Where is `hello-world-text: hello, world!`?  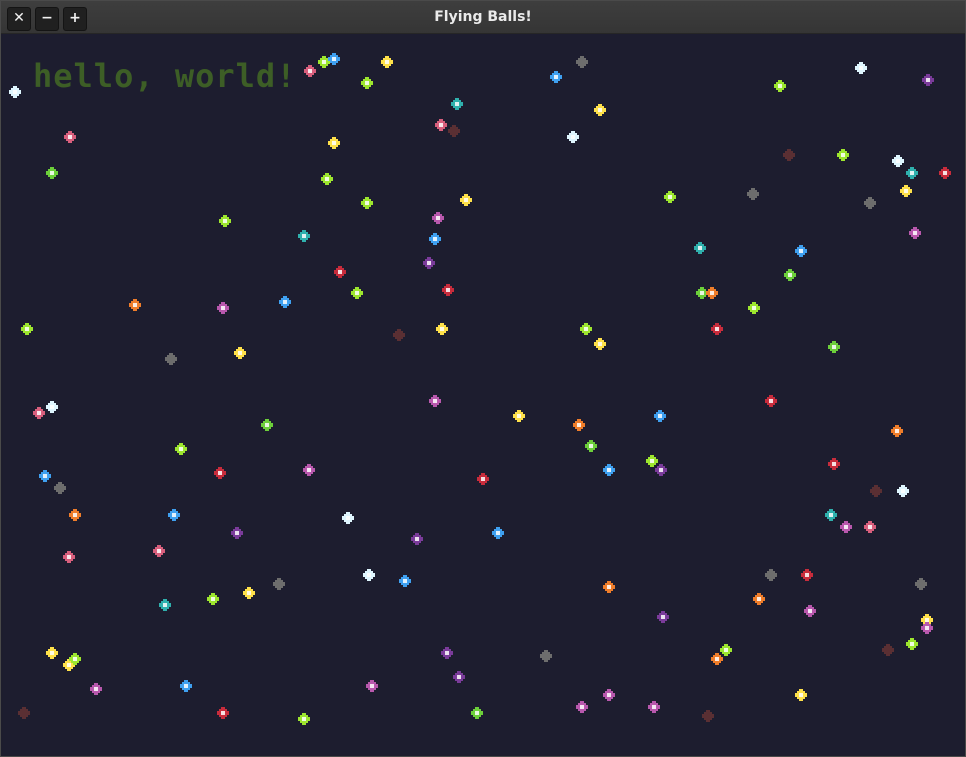 hello-world-text: hello, world! is located at coordinates (165, 76).